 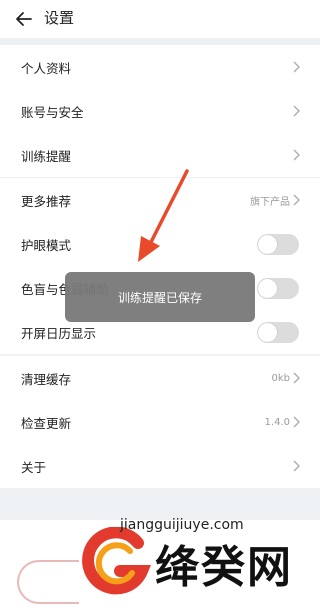 What do you see at coordinates (34, 467) in the screenshot?
I see `row-label: 关于` at bounding box center [34, 467].